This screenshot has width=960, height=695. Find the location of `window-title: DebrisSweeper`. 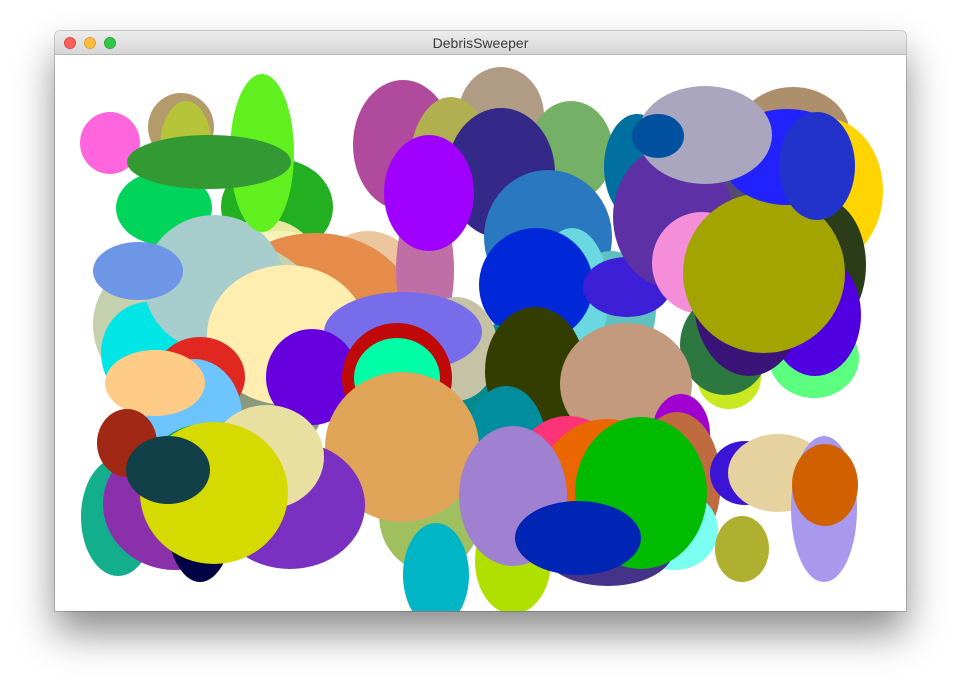

window-title: DebrisSweeper is located at coordinates (480, 43).